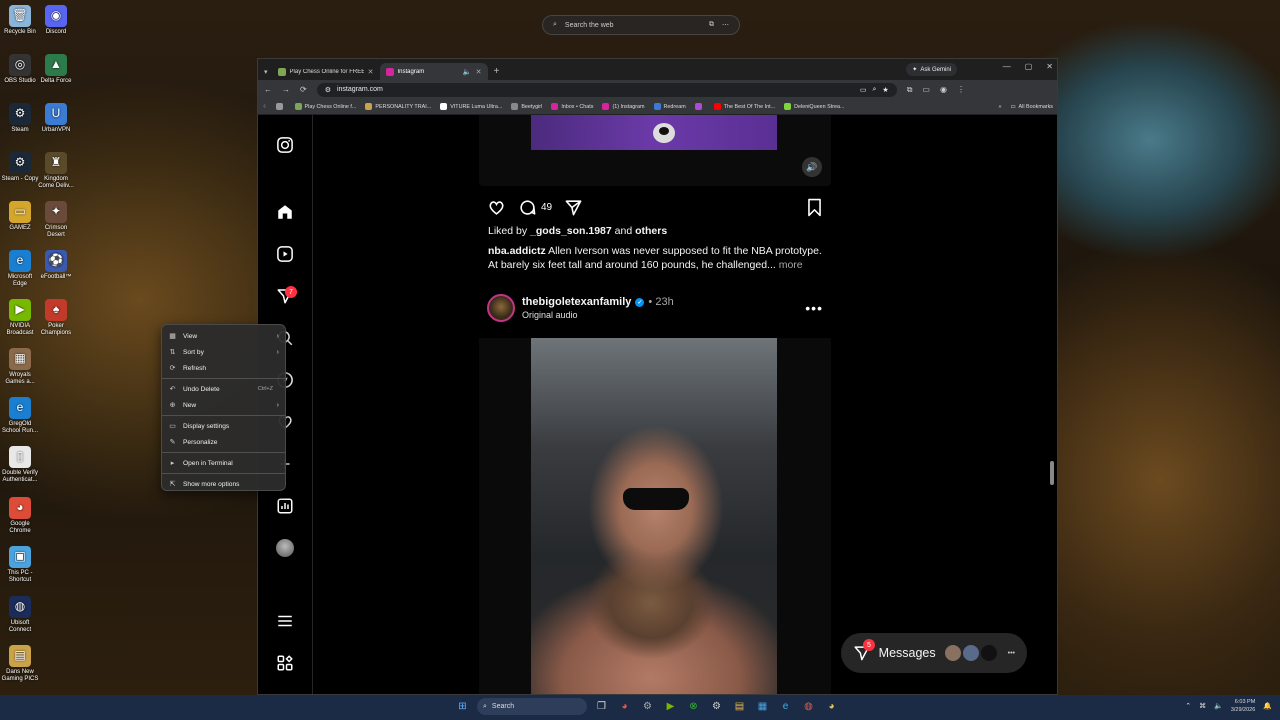 The height and width of the screenshot is (720, 1280). Describe the element at coordinates (286, 89) in the screenshot. I see `forward-icon: →` at that location.